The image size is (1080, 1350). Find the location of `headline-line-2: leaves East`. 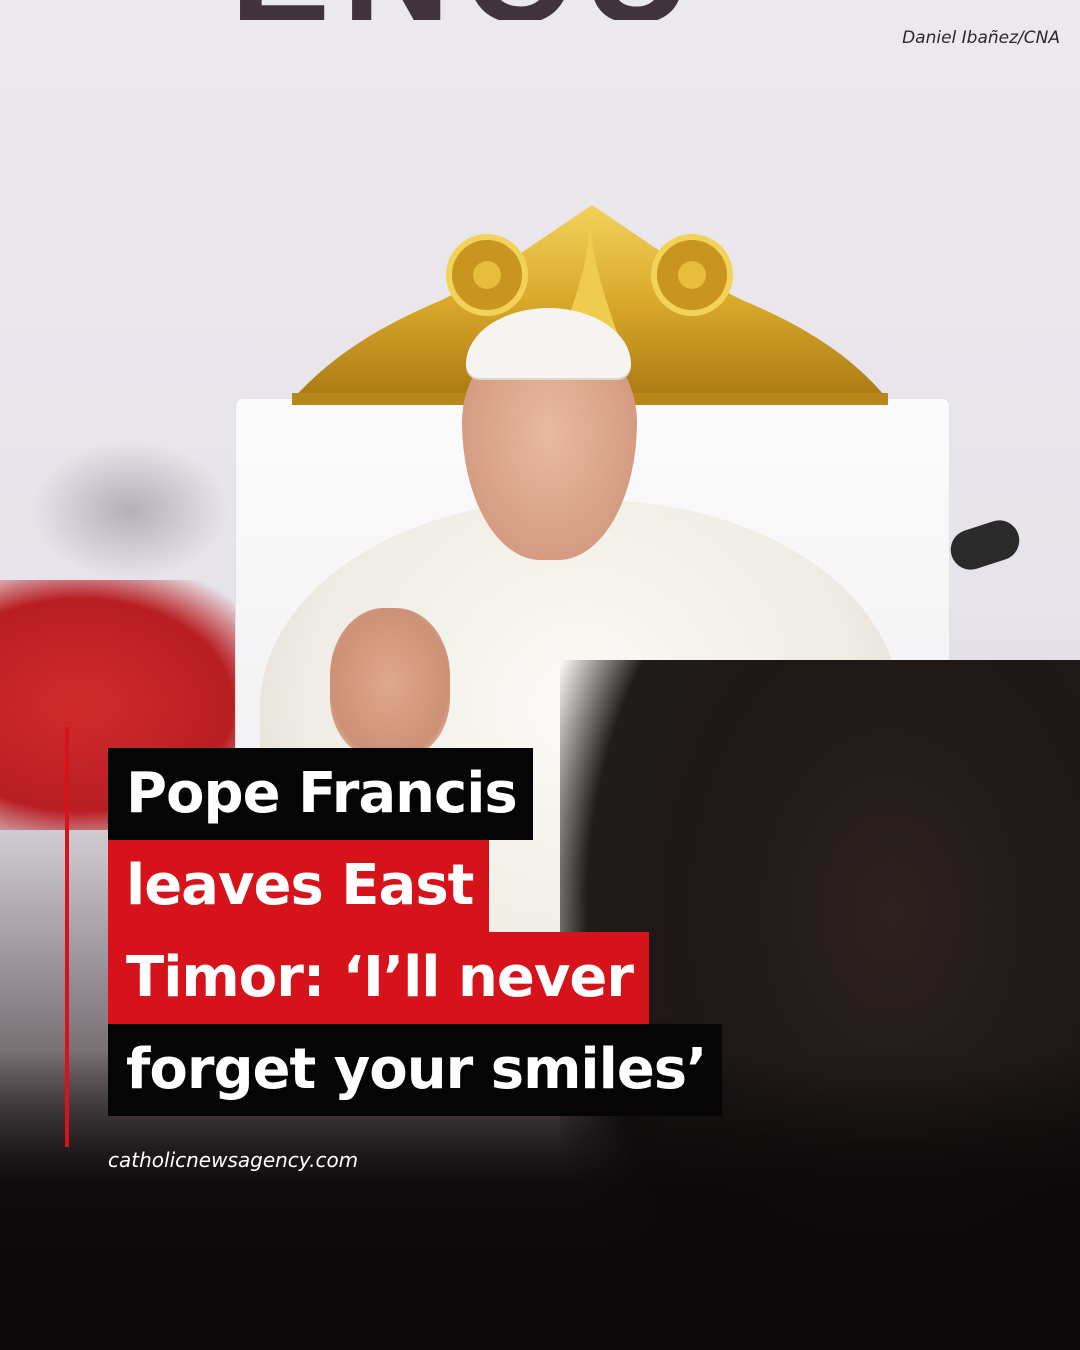

headline-line-2: leaves East is located at coordinates (299, 886).